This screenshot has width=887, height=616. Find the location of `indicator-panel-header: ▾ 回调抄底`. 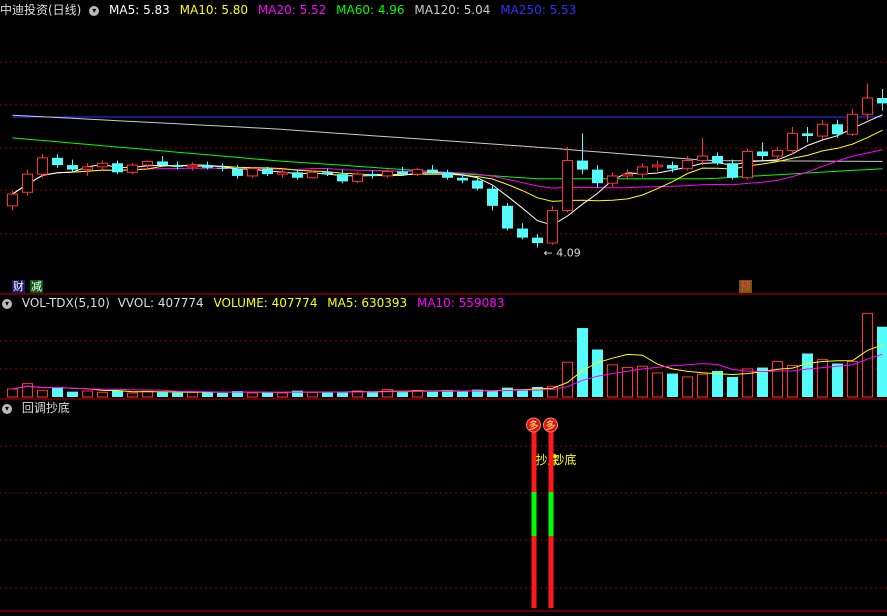

indicator-panel-header: ▾ 回调抄底 is located at coordinates (38, 408).